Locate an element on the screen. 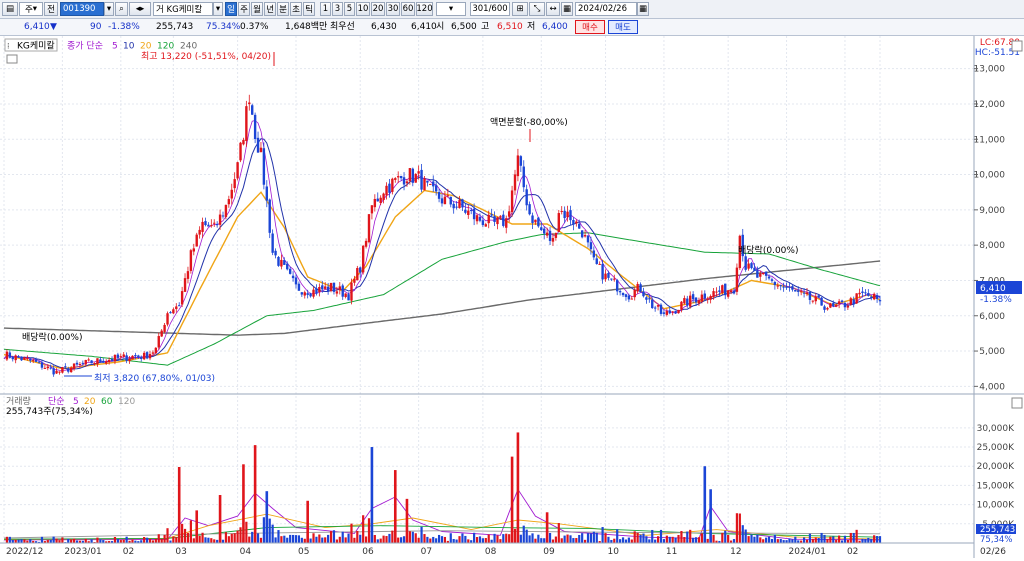 The width and height of the screenshot is (1024, 561). price-tick-label: 8,000 is located at coordinates (992, 246).